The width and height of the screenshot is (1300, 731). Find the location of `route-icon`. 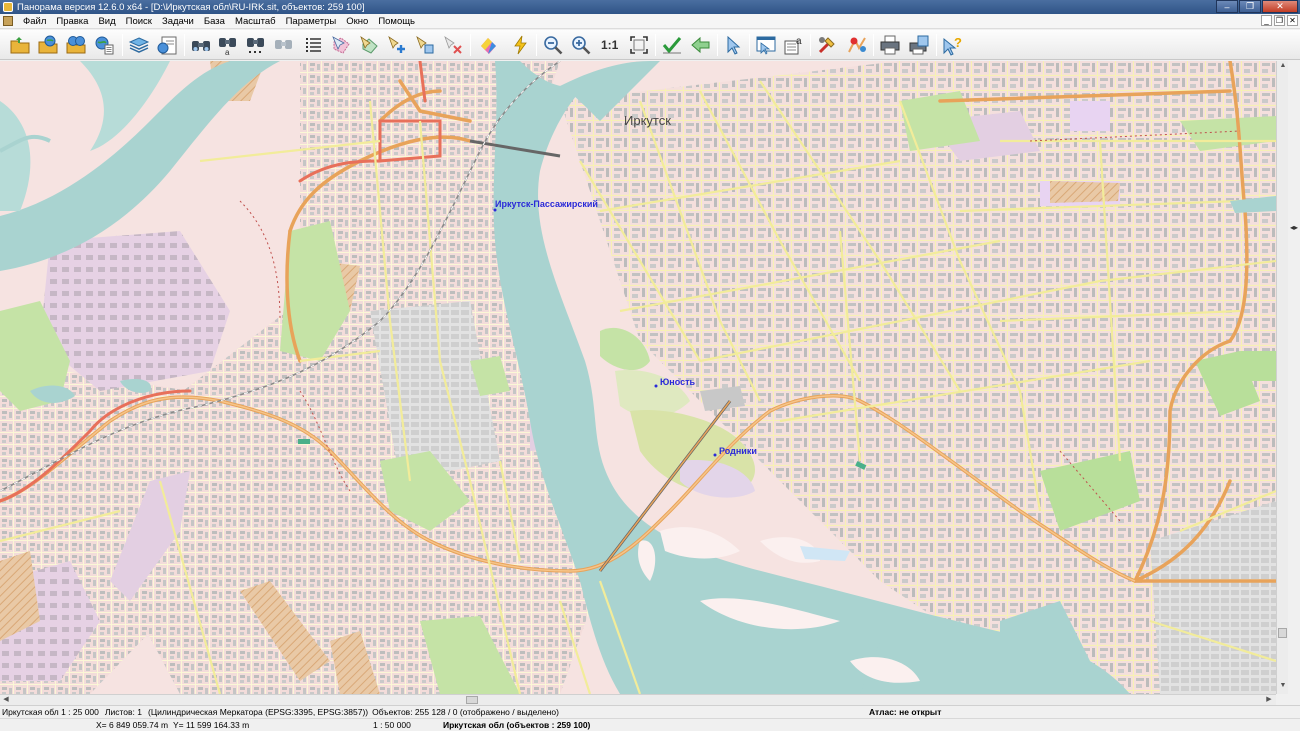

route-icon is located at coordinates (857, 45).